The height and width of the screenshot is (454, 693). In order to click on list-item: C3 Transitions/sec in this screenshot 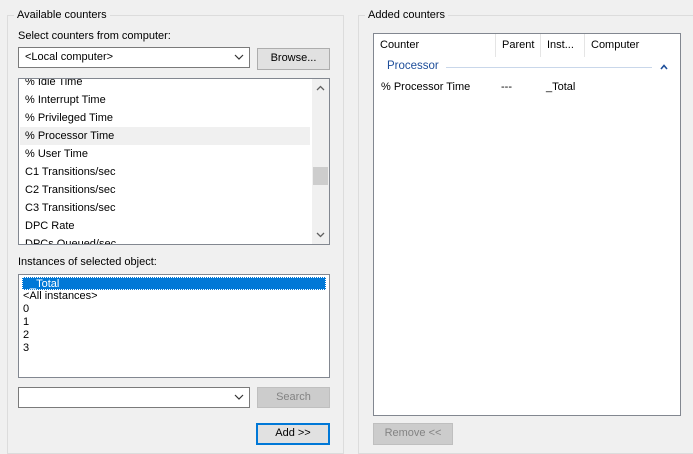, I will do `click(70, 208)`.